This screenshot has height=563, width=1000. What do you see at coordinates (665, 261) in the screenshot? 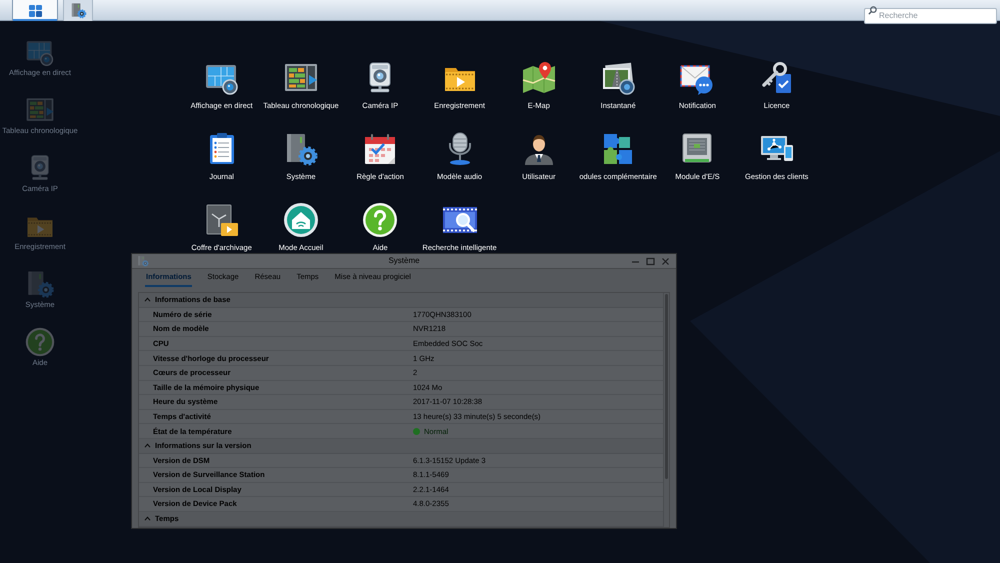
I see `close-icon` at bounding box center [665, 261].